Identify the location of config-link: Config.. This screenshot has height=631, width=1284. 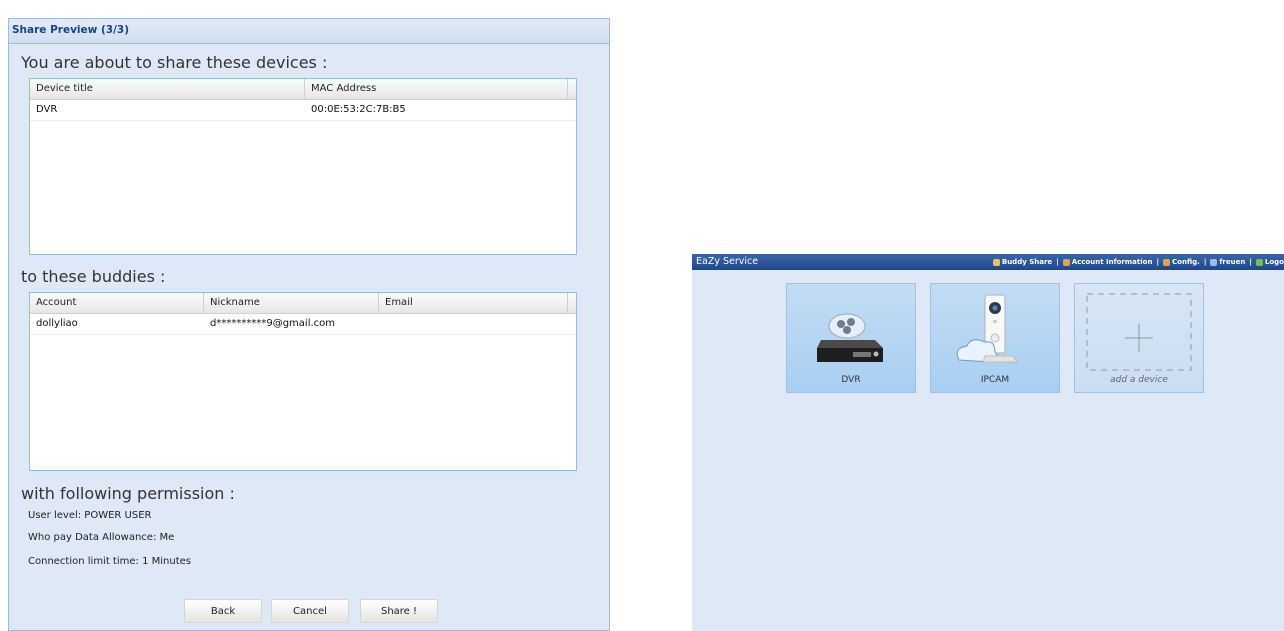
(1181, 262).